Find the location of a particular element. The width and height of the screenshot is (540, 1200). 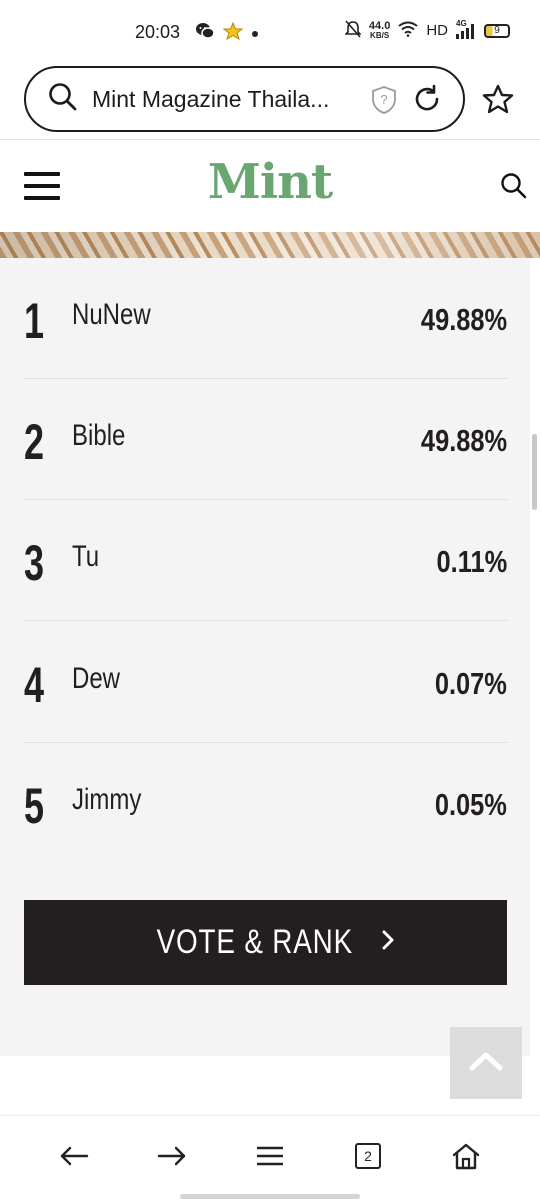

vote-percent: 0.07% is located at coordinates (470, 683).